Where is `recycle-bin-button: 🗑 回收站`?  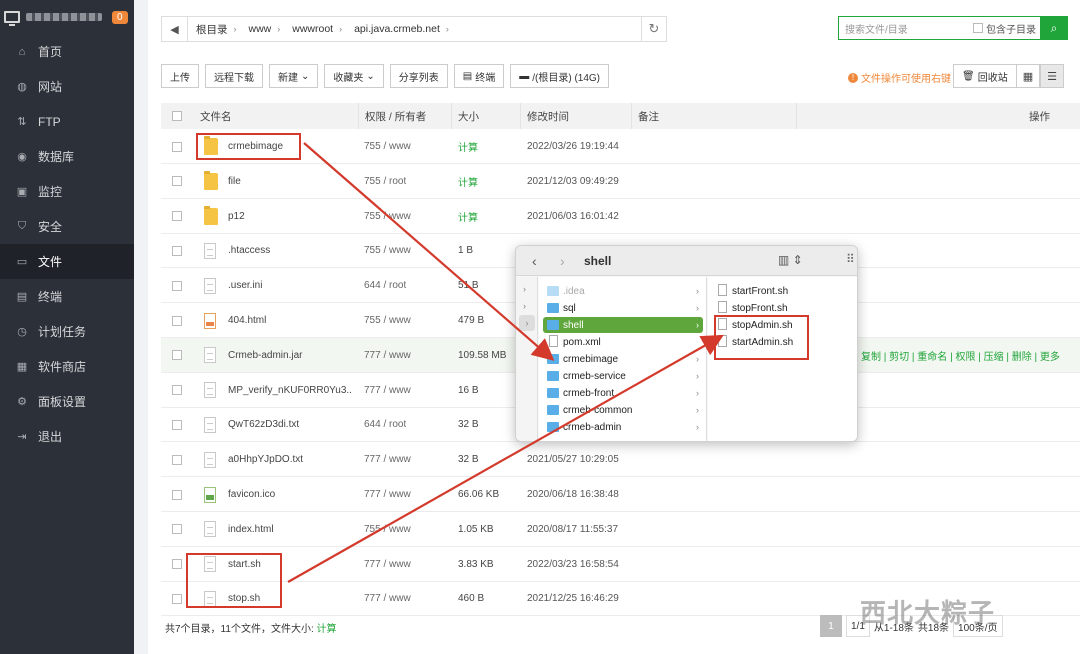 recycle-bin-button: 🗑 回收站 is located at coordinates (985, 76).